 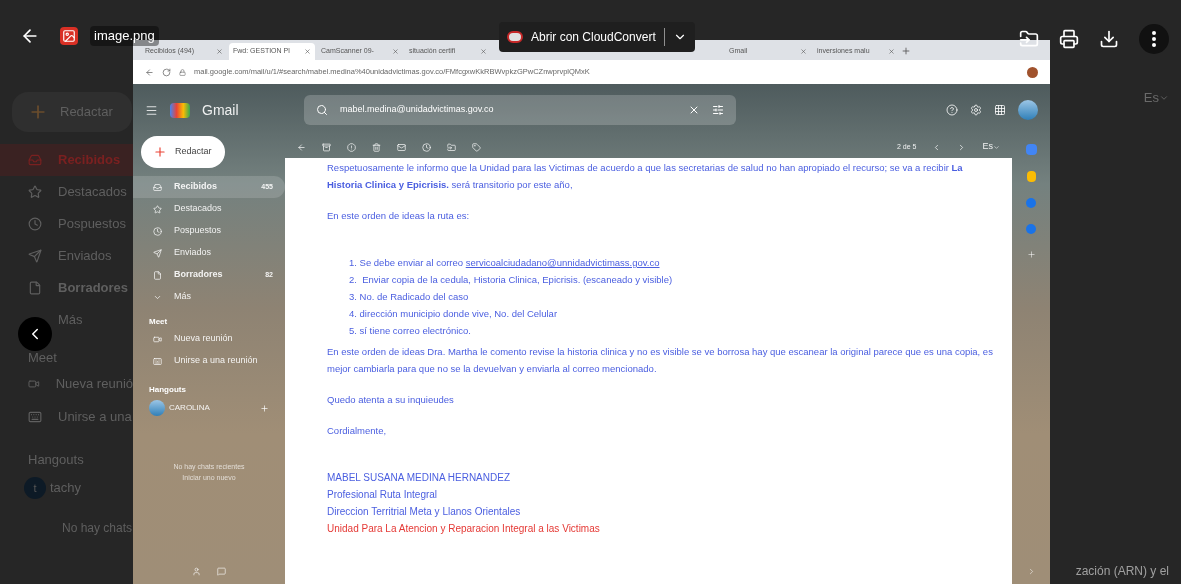 I want to click on filter-icon, so click(x=718, y=110).